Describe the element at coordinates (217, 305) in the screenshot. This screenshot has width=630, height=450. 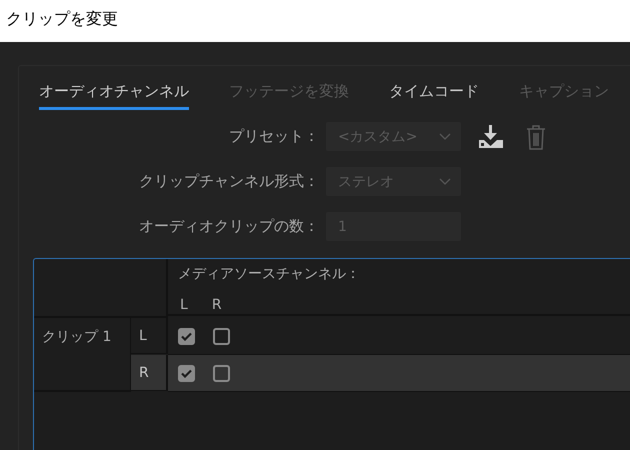
I see `channel-label: R` at that location.